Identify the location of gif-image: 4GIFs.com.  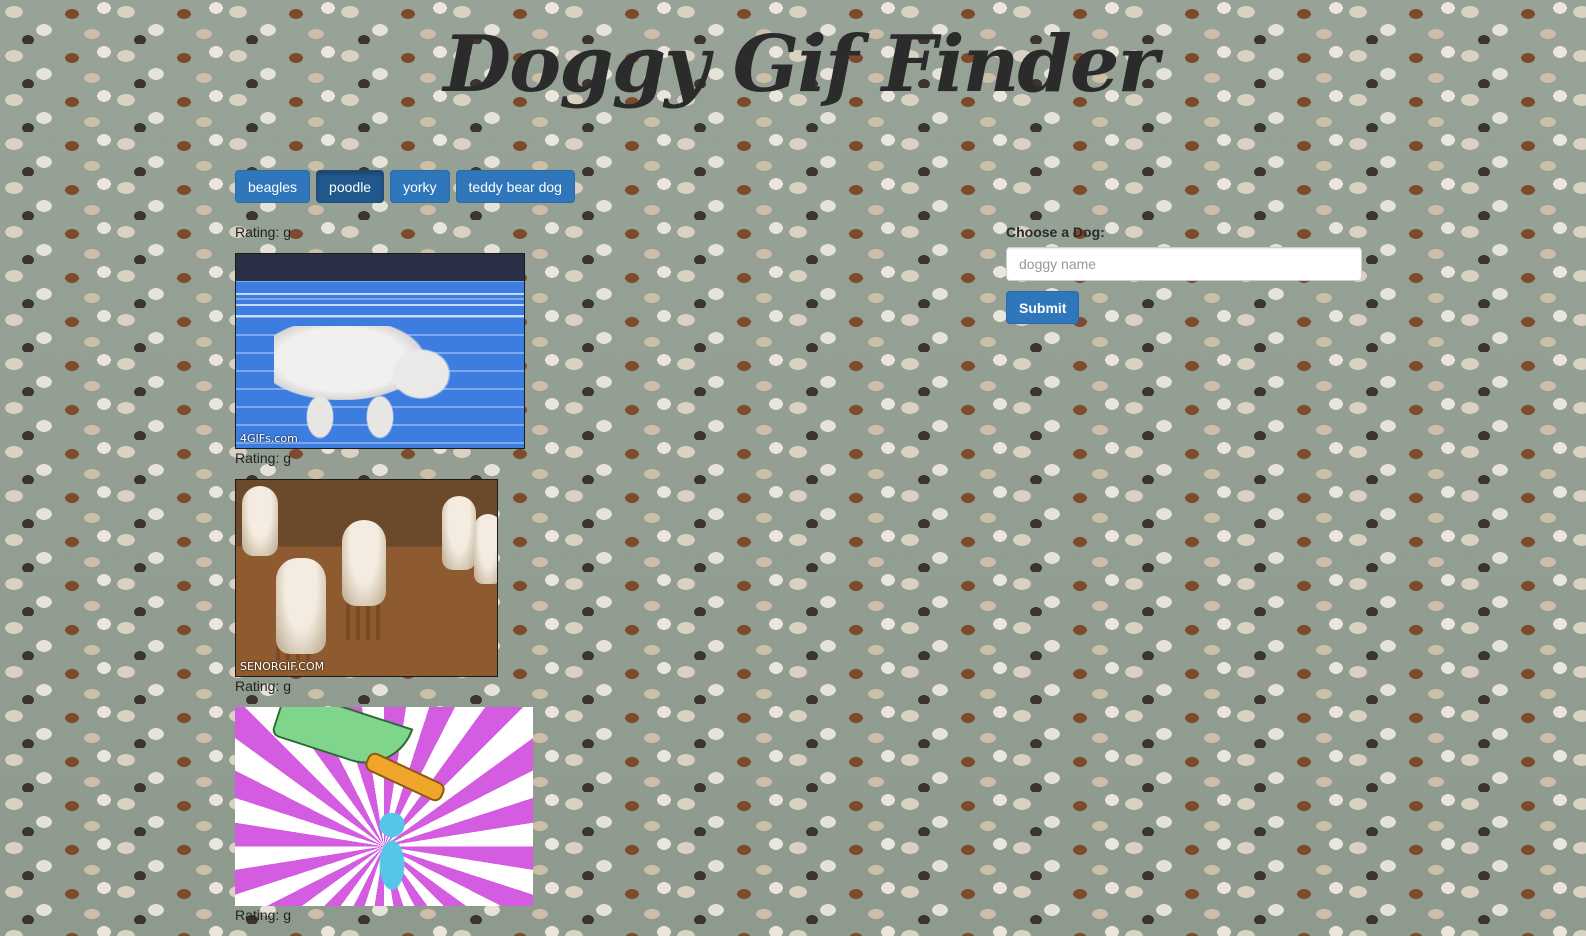
(380, 351).